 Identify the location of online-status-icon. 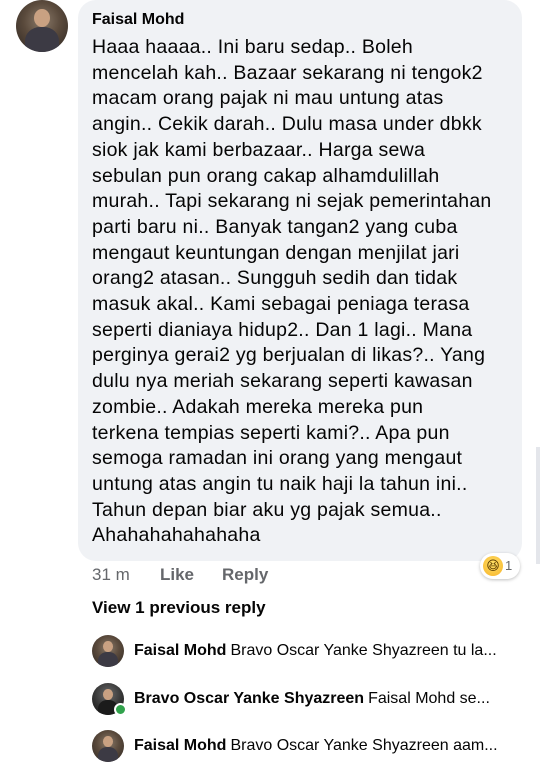
(120, 709).